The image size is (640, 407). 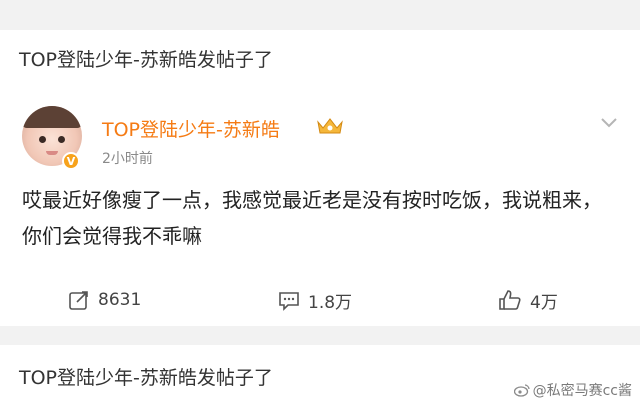 What do you see at coordinates (289, 301) in the screenshot?
I see `comment-icon` at bounding box center [289, 301].